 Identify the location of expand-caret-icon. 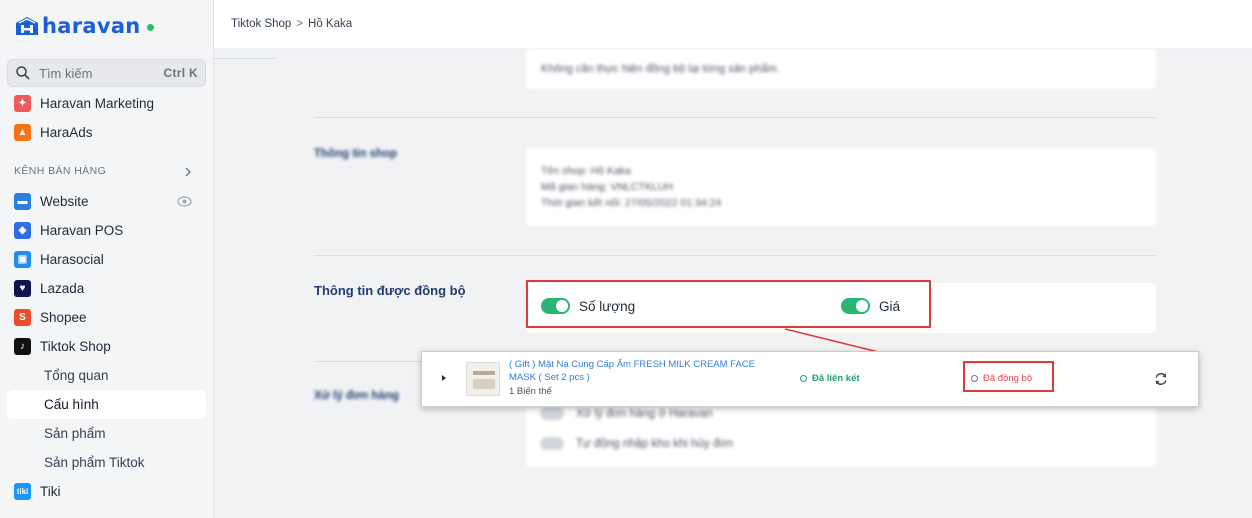
(444, 378).